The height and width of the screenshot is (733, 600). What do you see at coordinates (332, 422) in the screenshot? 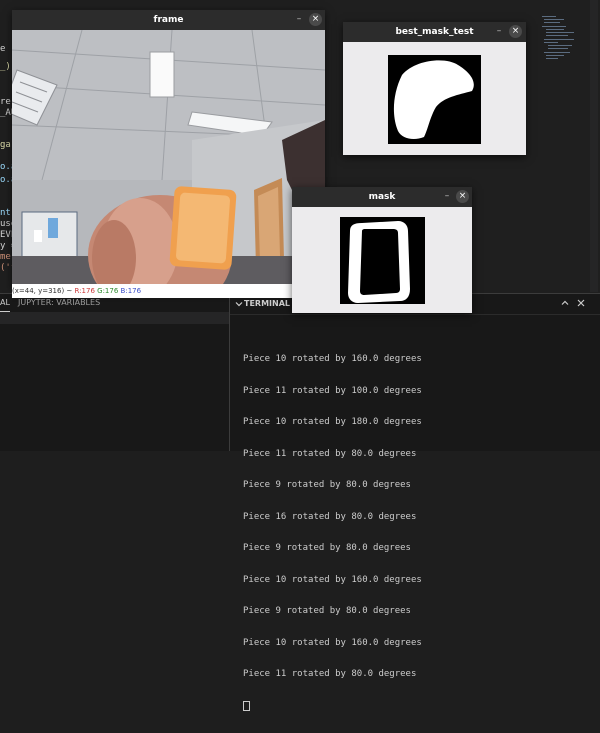
I see `terminal-line: Piece 10 rotated by 180.0 degrees` at bounding box center [332, 422].